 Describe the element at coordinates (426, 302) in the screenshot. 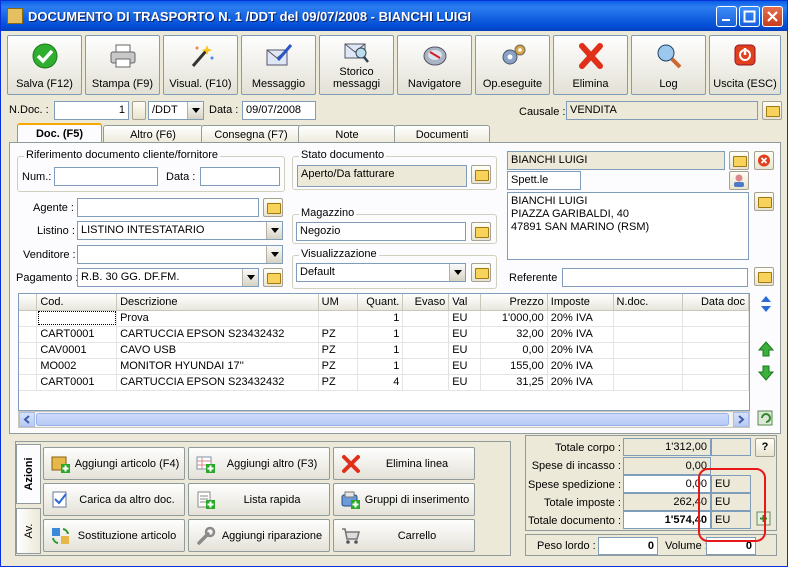

I see `col-evaso: Evaso` at that location.